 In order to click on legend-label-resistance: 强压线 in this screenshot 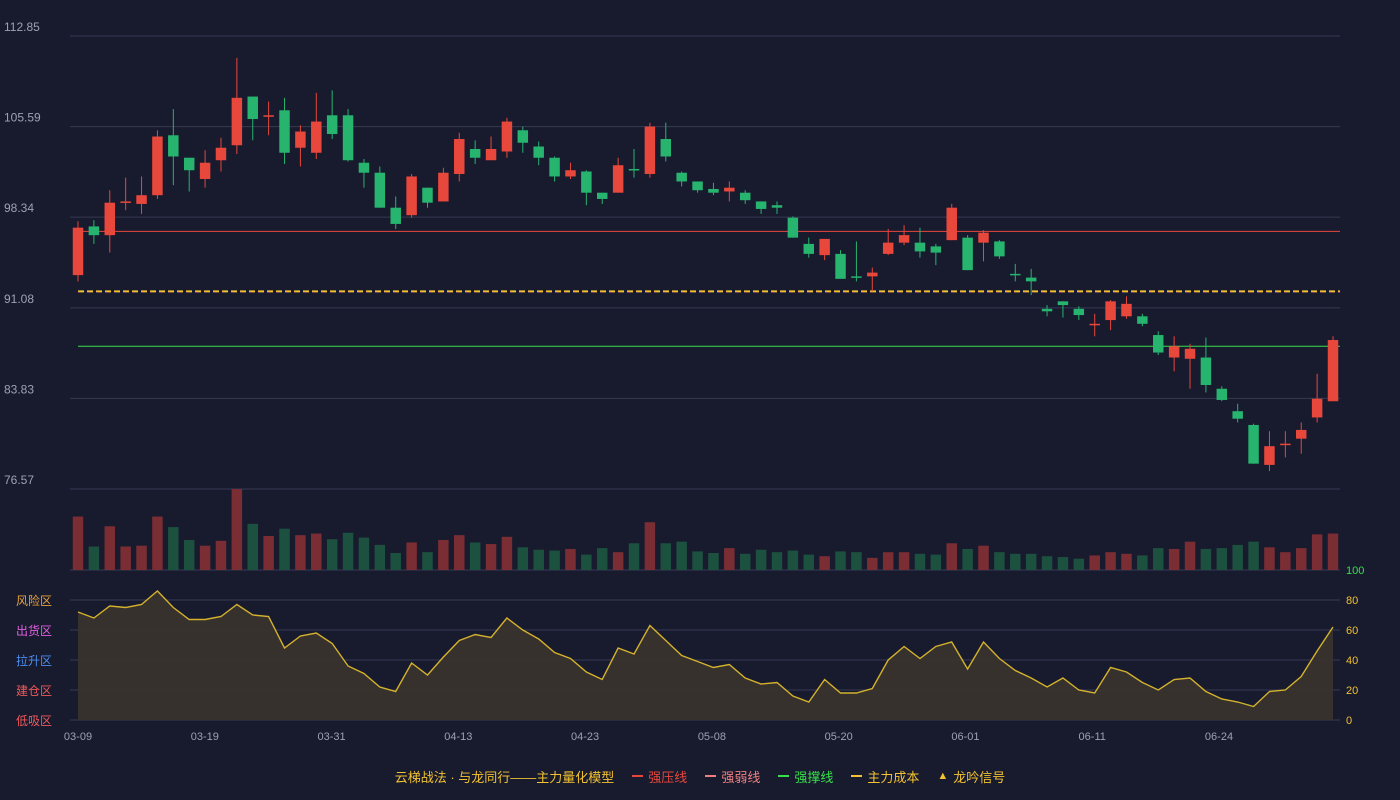, I will do `click(668, 777)`.